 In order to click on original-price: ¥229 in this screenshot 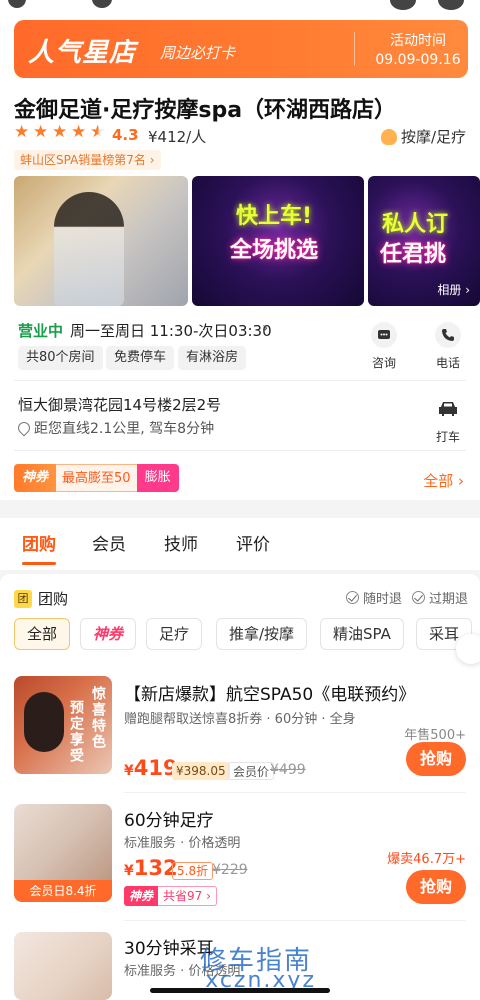, I will do `click(230, 870)`.